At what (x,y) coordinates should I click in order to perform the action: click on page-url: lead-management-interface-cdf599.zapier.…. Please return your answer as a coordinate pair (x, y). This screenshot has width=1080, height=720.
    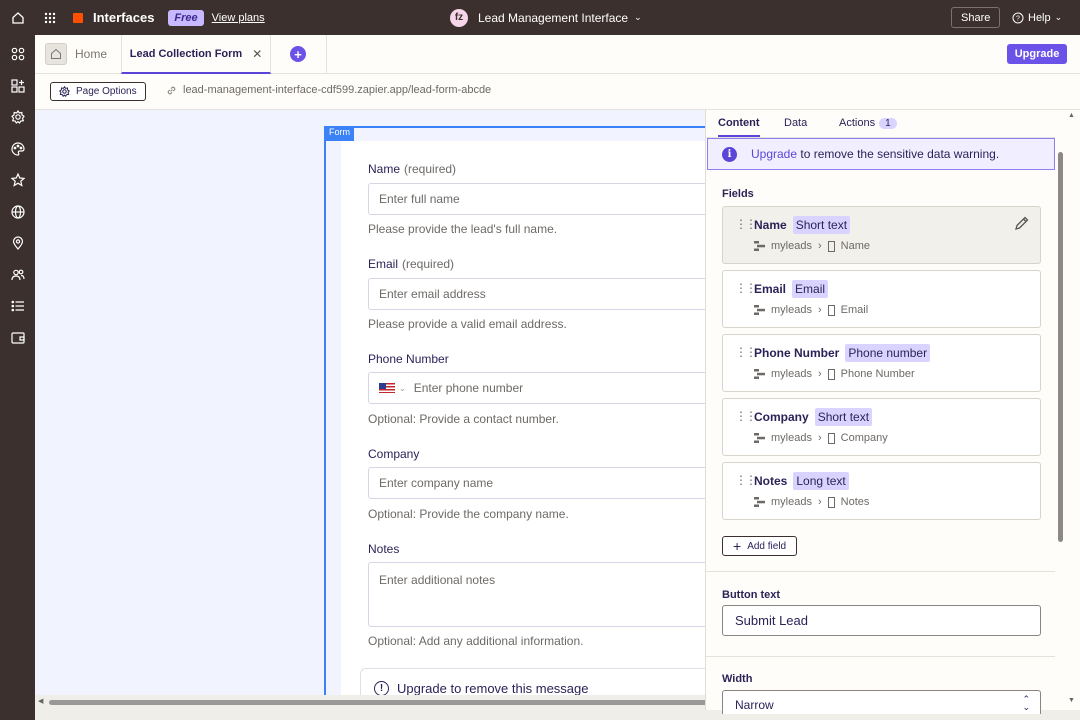
    Looking at the image, I should click on (328, 90).